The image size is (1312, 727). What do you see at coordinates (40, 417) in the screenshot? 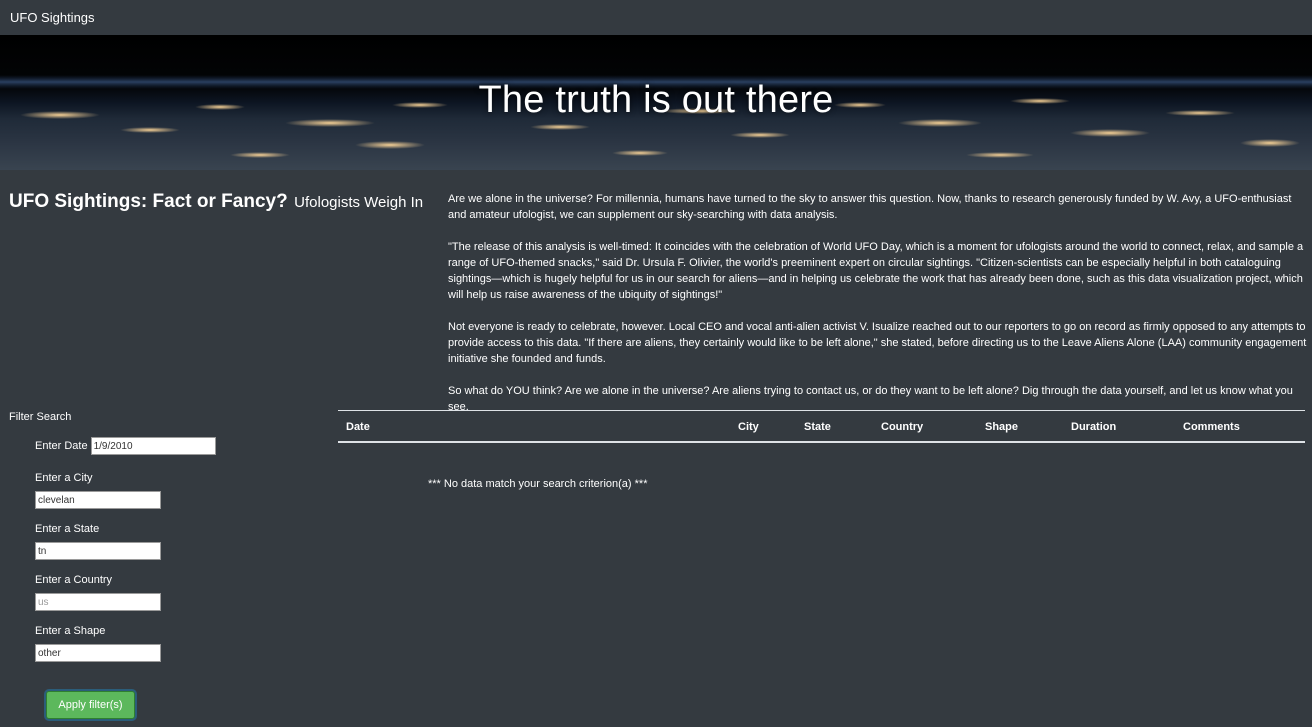
I see `filter-search-title: Filter Search` at bounding box center [40, 417].